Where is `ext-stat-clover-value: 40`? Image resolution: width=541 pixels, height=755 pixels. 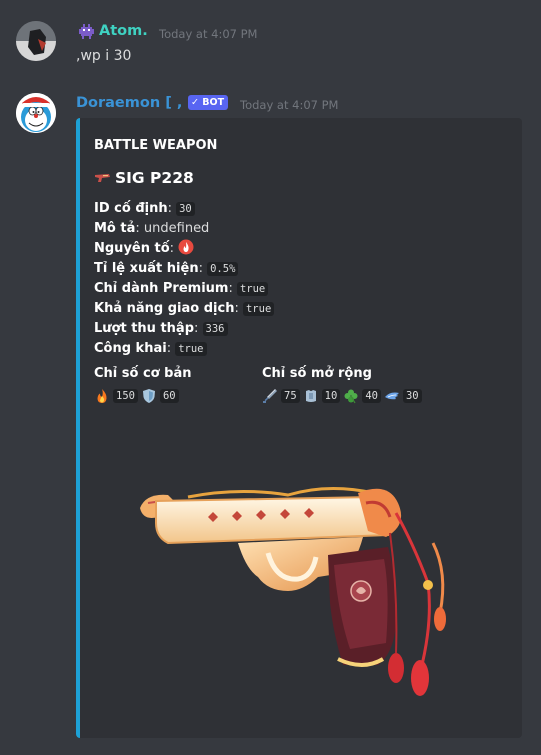 ext-stat-clover-value: 40 is located at coordinates (371, 396).